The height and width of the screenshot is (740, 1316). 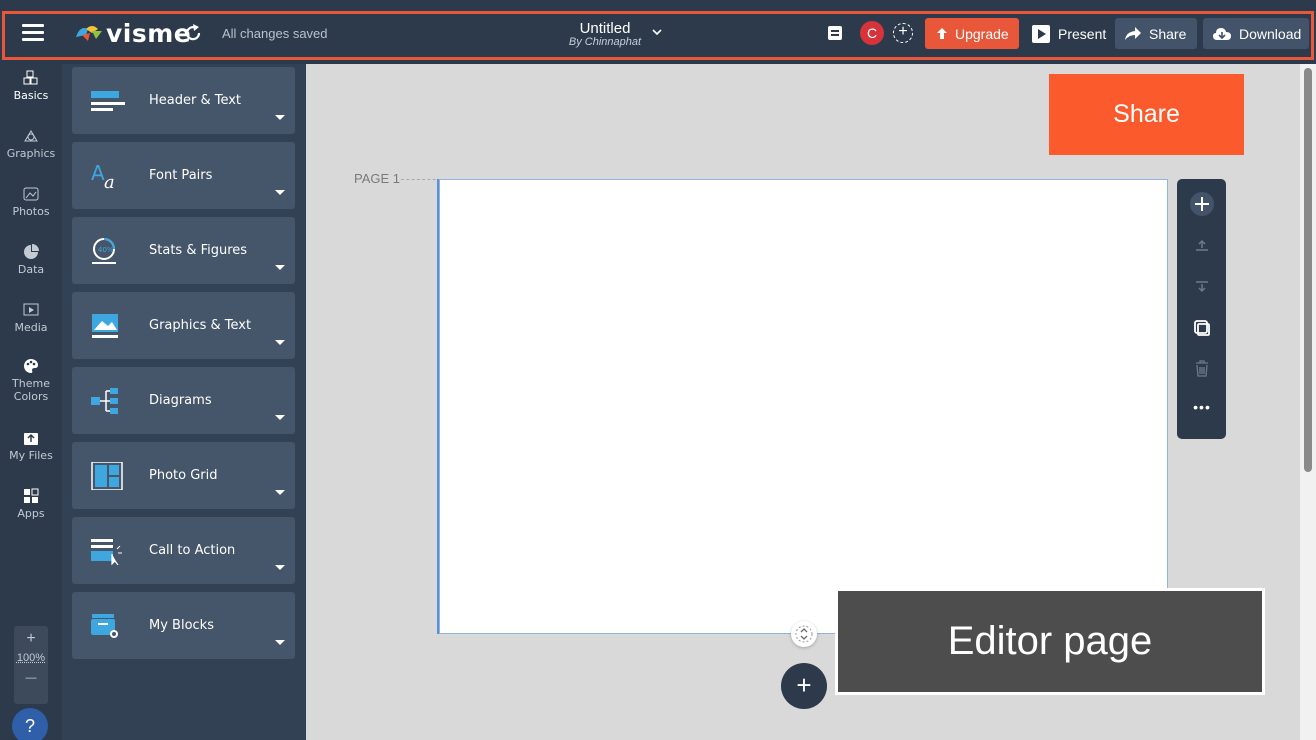 I want to click on block-my-blocks: My Blocks, so click(x=183, y=625).